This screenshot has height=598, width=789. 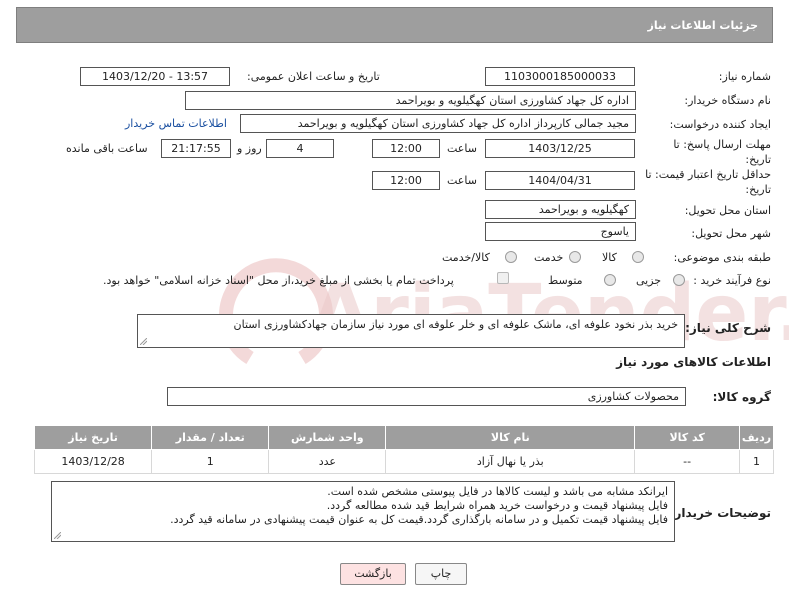 What do you see at coordinates (575, 257) in the screenshot?
I see `category-service-radio` at bounding box center [575, 257].